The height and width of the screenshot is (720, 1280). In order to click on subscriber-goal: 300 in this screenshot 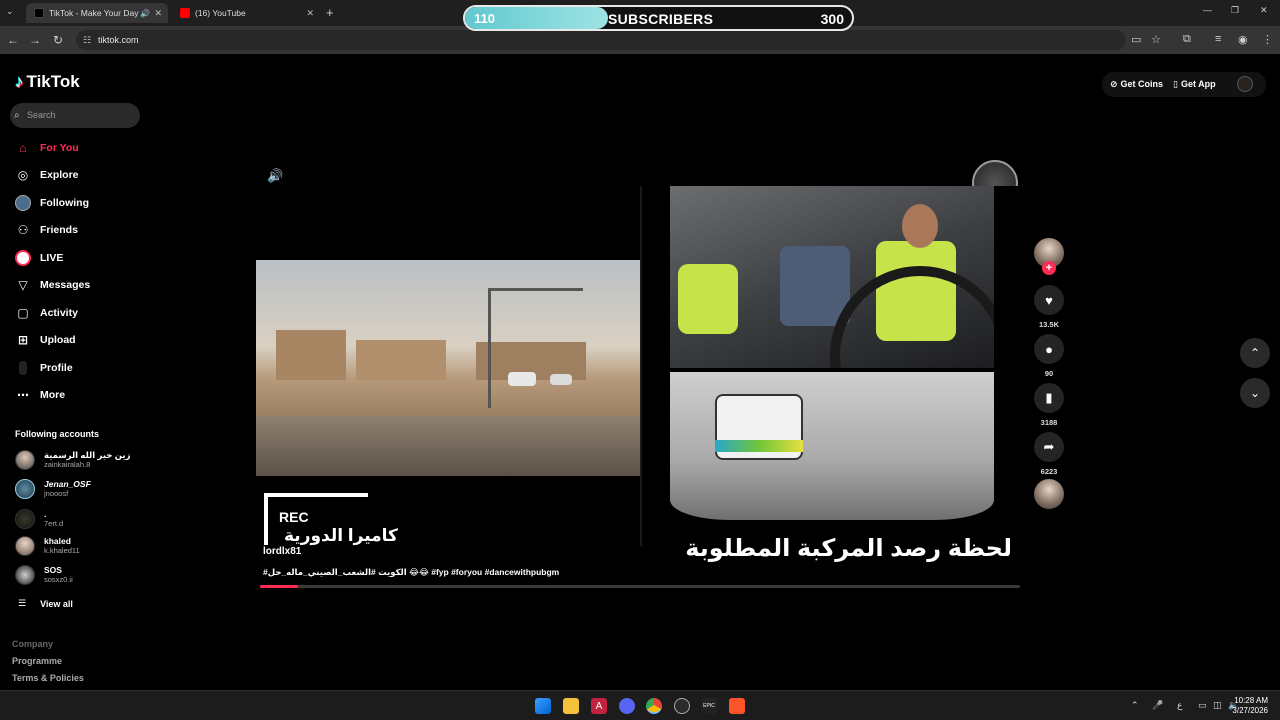, I will do `click(832, 19)`.